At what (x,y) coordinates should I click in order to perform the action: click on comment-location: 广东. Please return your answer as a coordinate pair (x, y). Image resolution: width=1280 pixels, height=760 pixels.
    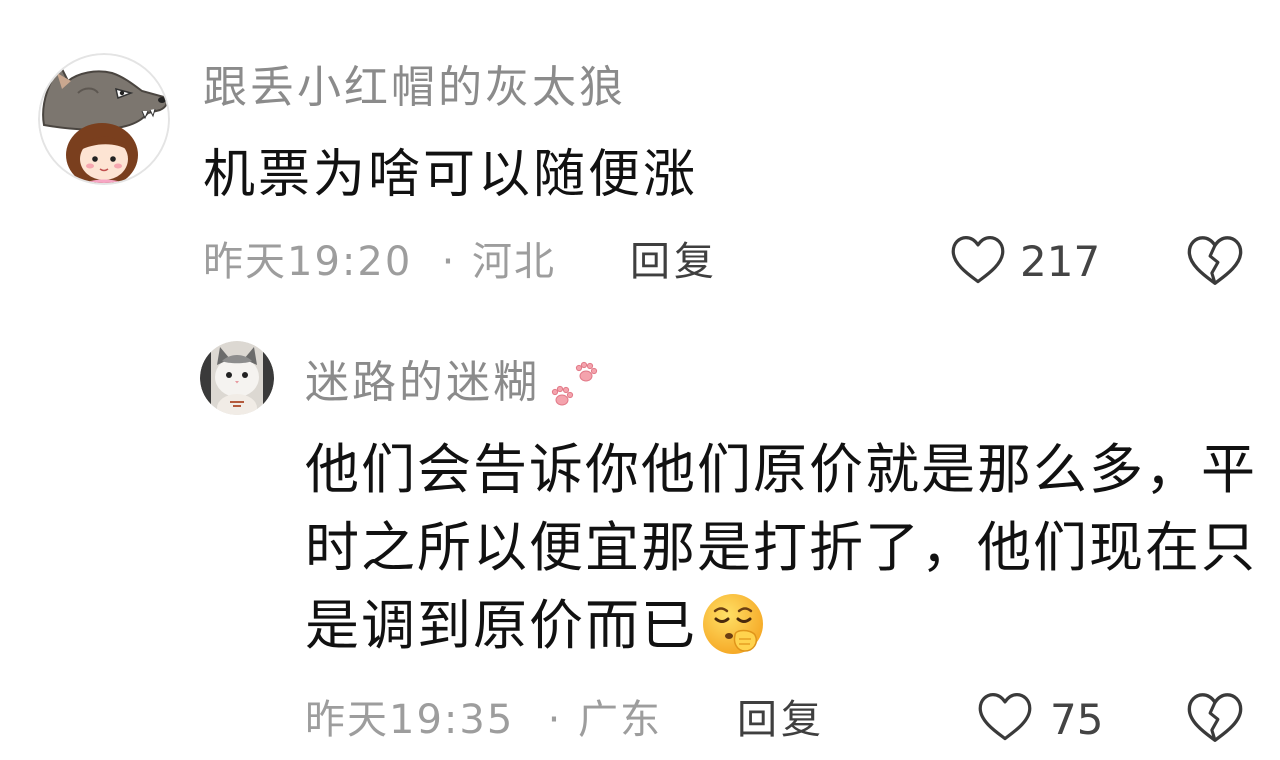
    Looking at the image, I should click on (620, 720).